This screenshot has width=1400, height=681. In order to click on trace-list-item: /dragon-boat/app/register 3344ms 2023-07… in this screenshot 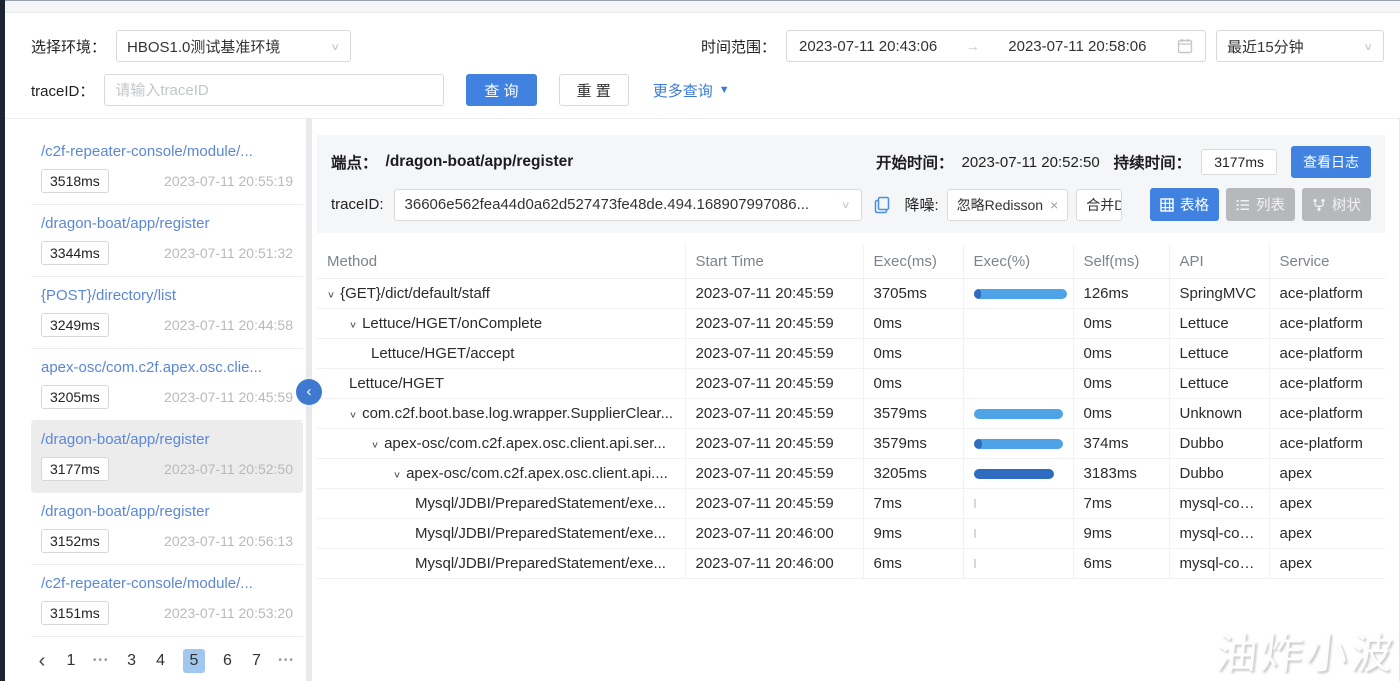, I will do `click(167, 241)`.